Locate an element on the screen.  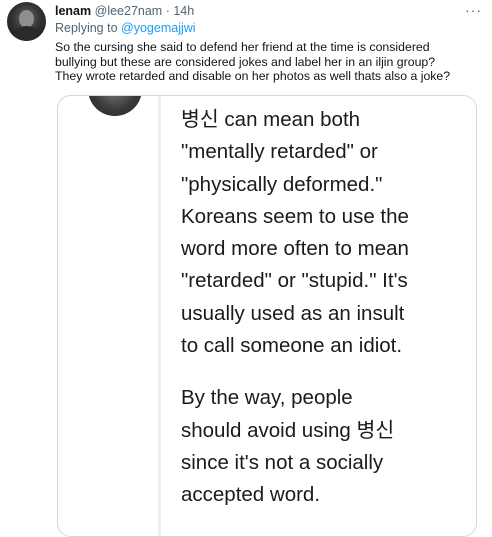
replying-to: Replying to @yogemajjwi is located at coordinates (125, 28).